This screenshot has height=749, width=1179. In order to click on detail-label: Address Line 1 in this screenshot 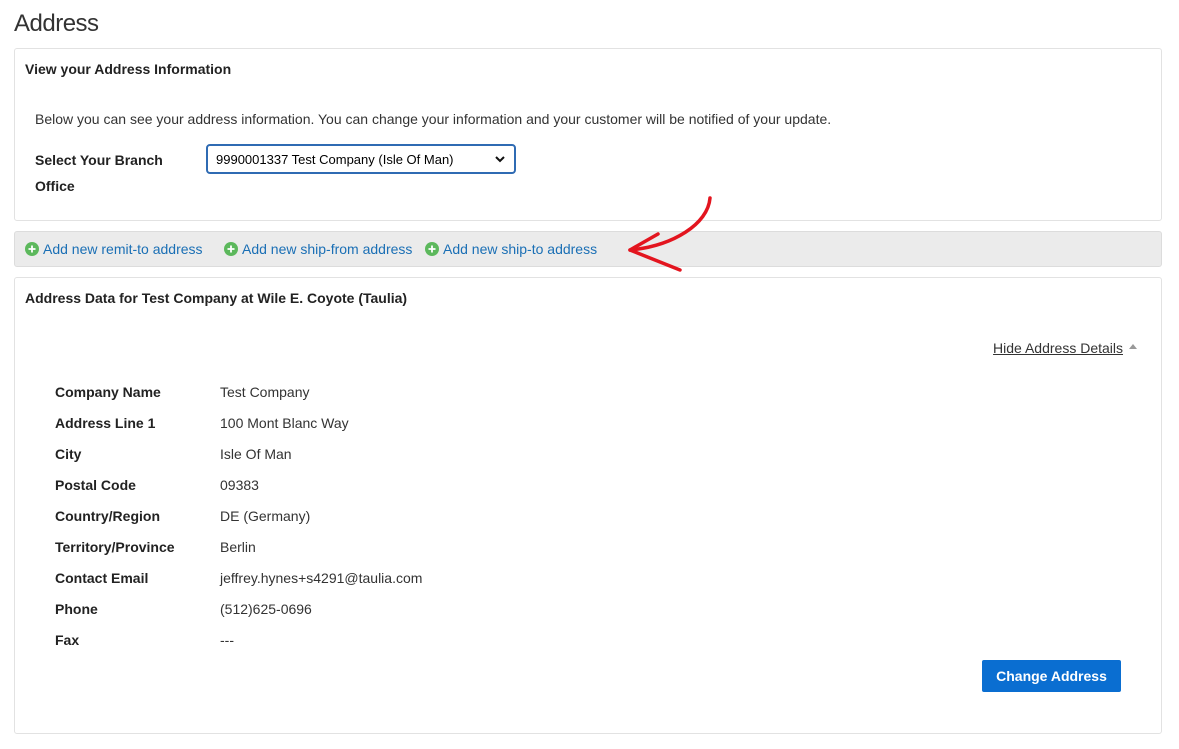, I will do `click(105, 423)`.